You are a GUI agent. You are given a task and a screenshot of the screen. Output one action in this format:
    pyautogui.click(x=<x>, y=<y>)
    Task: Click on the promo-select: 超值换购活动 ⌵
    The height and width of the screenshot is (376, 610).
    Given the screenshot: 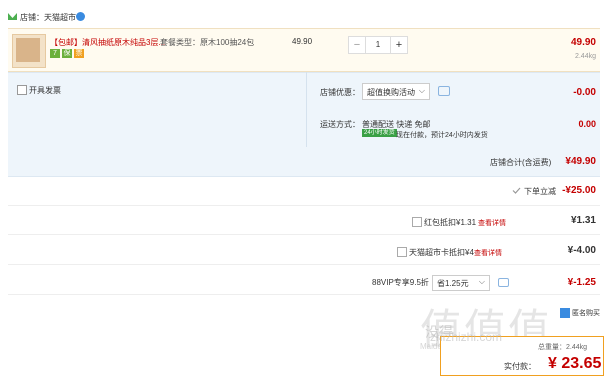 What is the action you would take?
    pyautogui.click(x=396, y=91)
    